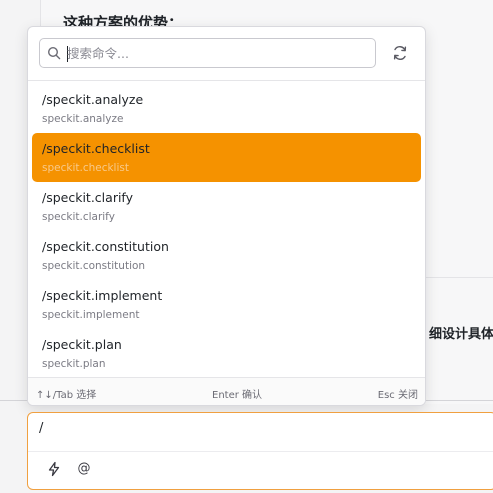  I want to click on command-item: /speckit.analyze speckit.analyze, so click(226, 108).